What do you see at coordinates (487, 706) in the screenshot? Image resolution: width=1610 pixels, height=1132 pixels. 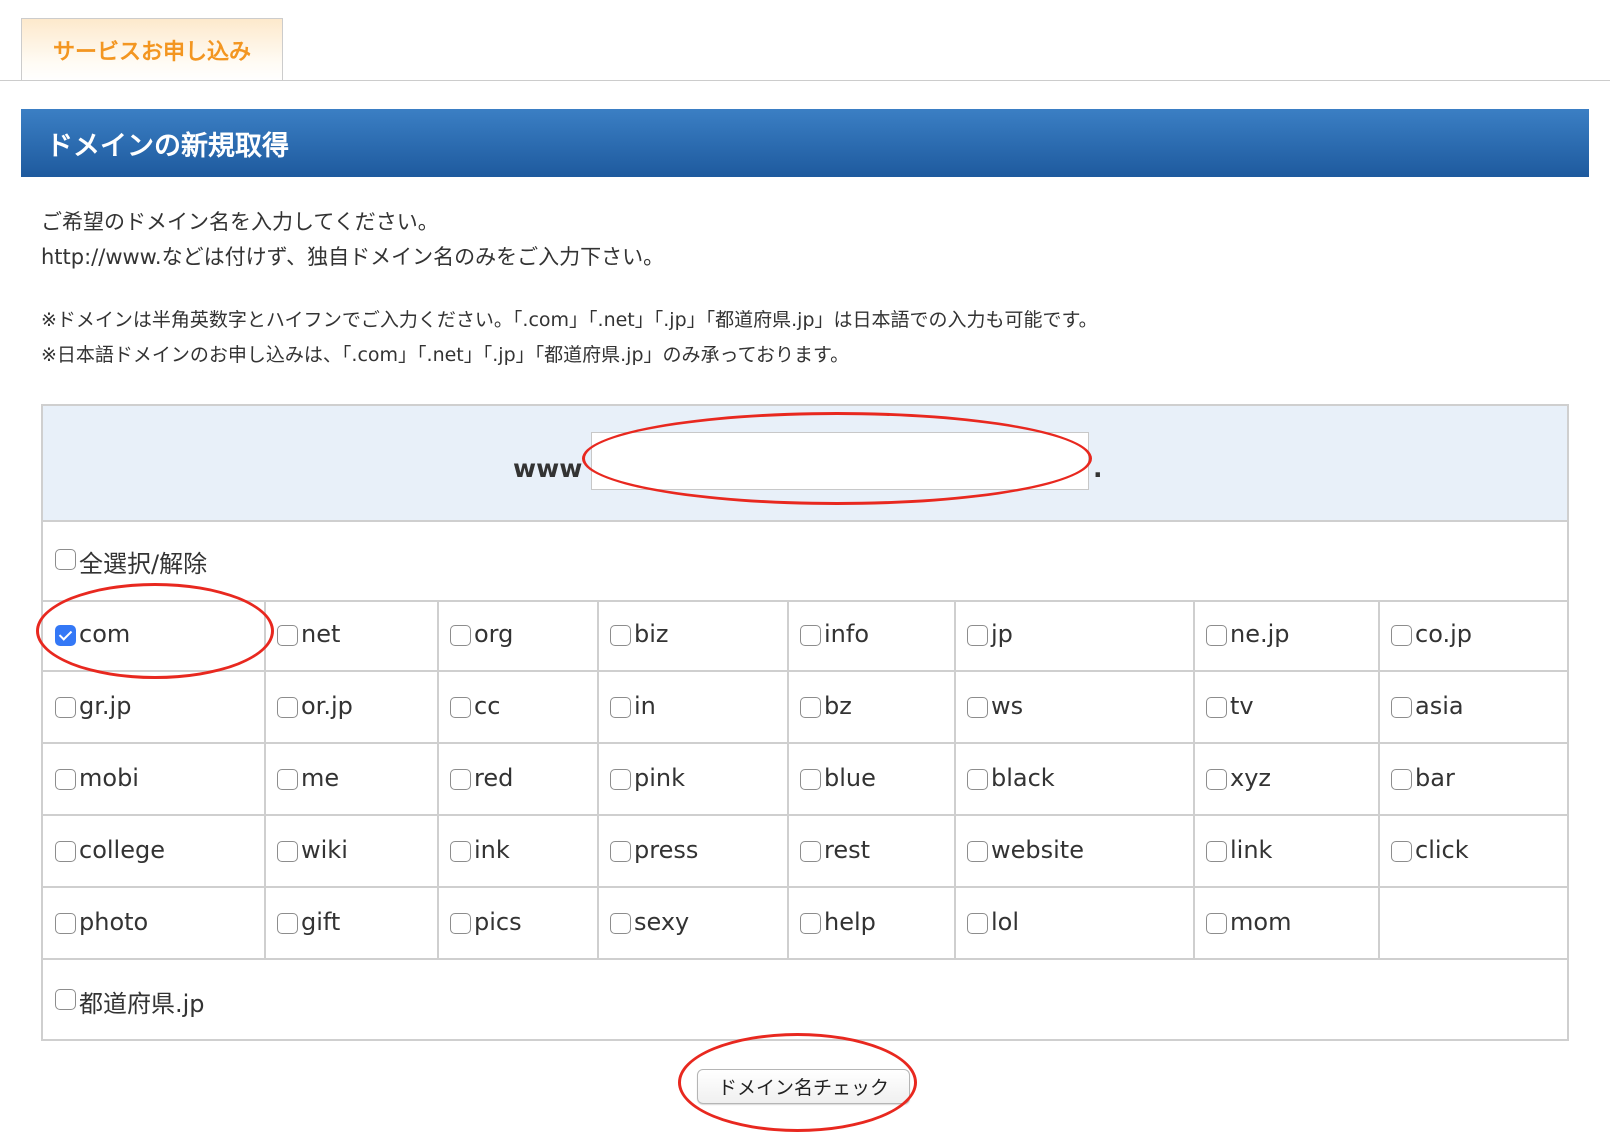 I see `tld-label-cc: cc` at bounding box center [487, 706].